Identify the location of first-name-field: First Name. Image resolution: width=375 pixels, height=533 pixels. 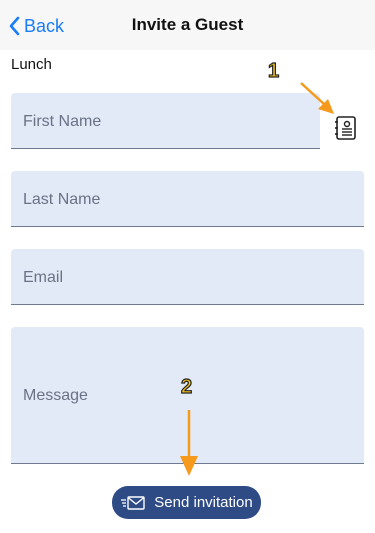
(165, 121).